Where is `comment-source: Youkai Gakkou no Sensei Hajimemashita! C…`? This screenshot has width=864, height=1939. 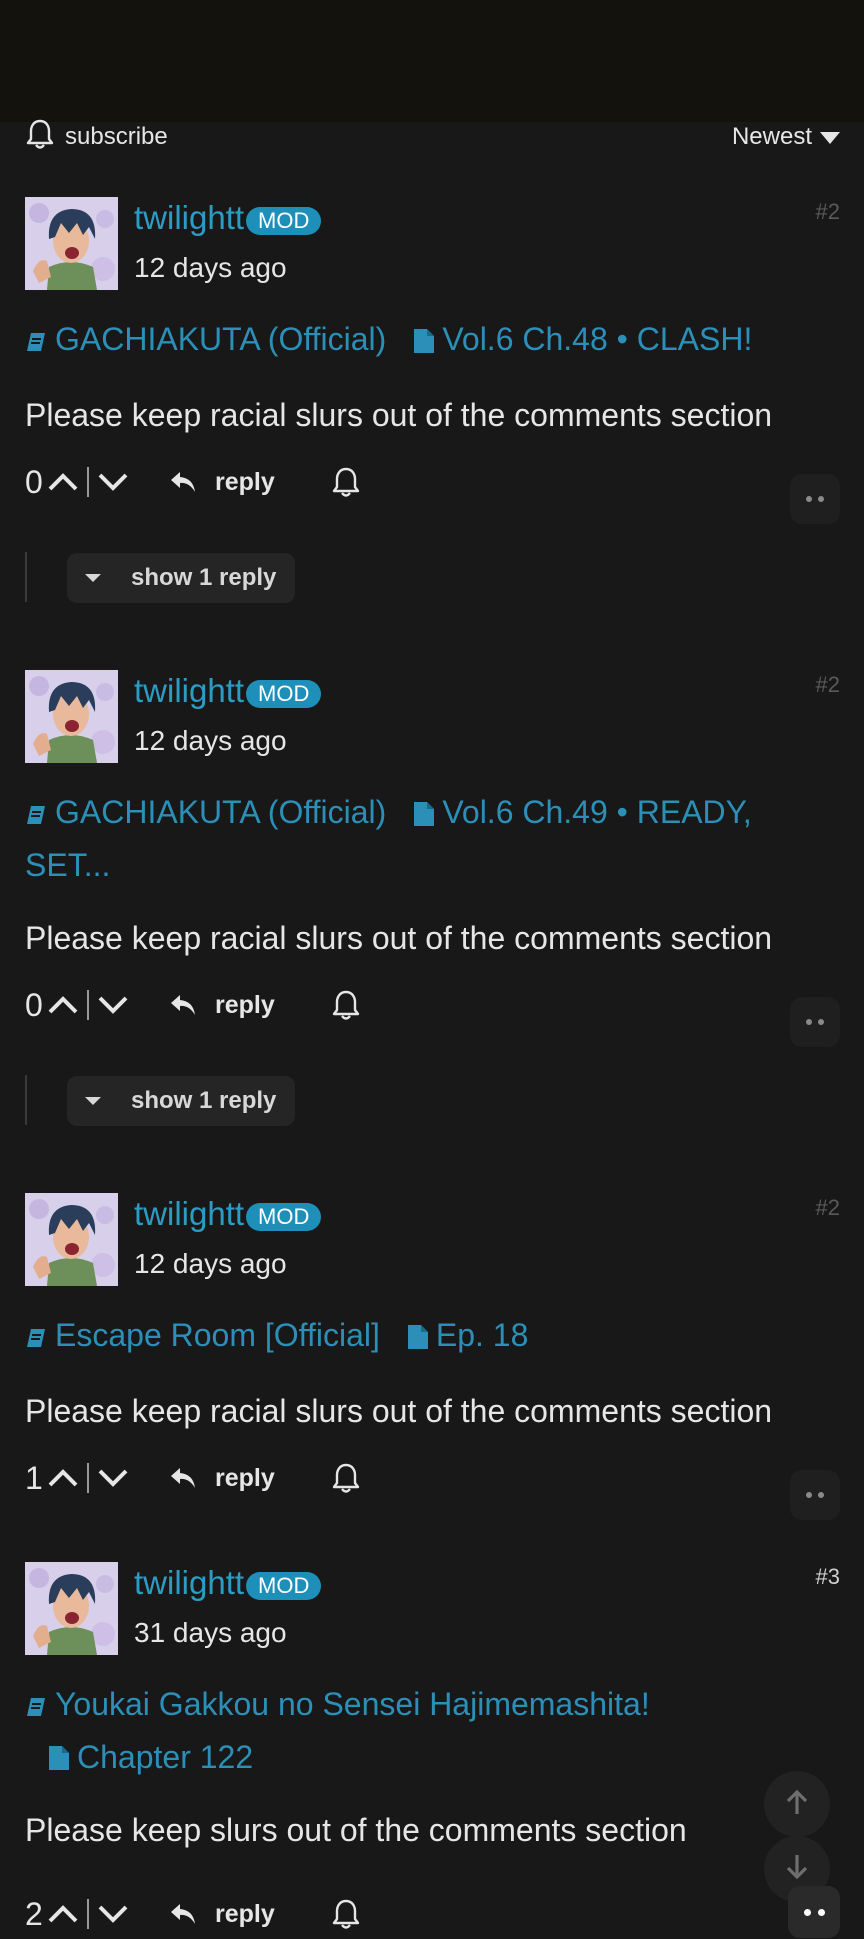 comment-source: Youkai Gakkou no Sensei Hajimemashita! C… is located at coordinates (425, 1731).